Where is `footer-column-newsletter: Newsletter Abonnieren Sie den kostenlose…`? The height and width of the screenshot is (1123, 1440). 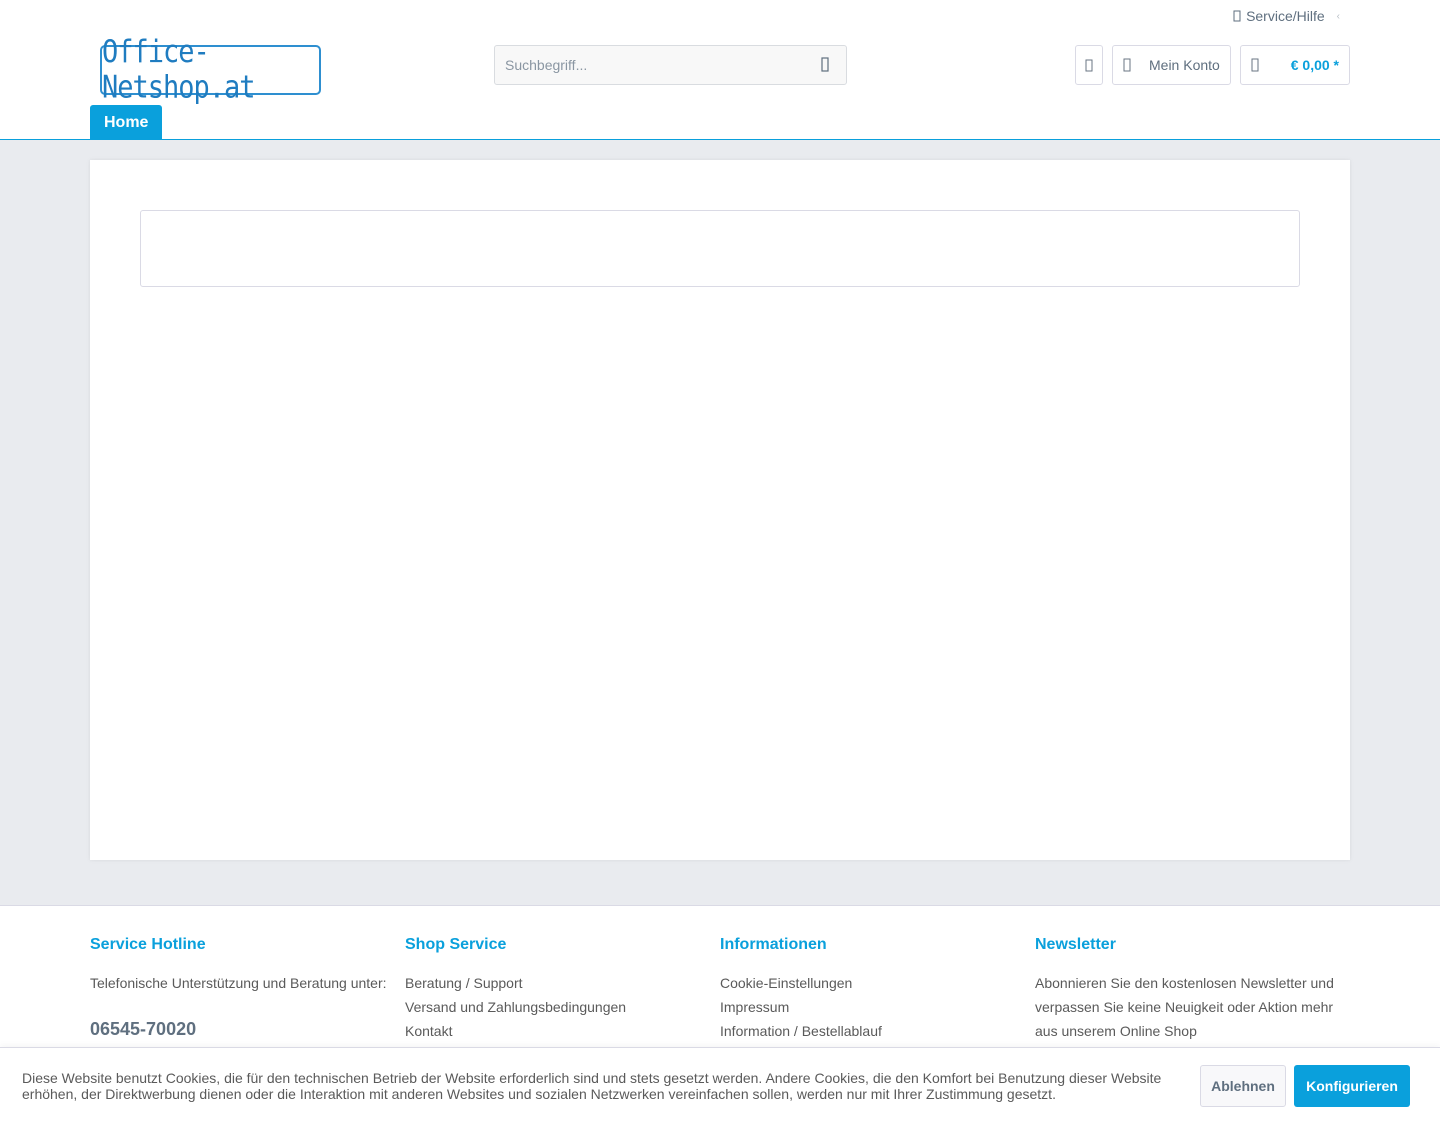 footer-column-newsletter: Newsletter Abonnieren Sie den kostenlose… is located at coordinates (1185, 989).